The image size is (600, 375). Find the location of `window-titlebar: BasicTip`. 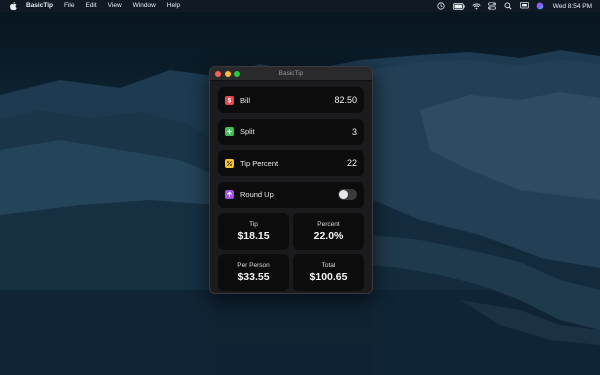

window-titlebar: BasicTip is located at coordinates (291, 74).